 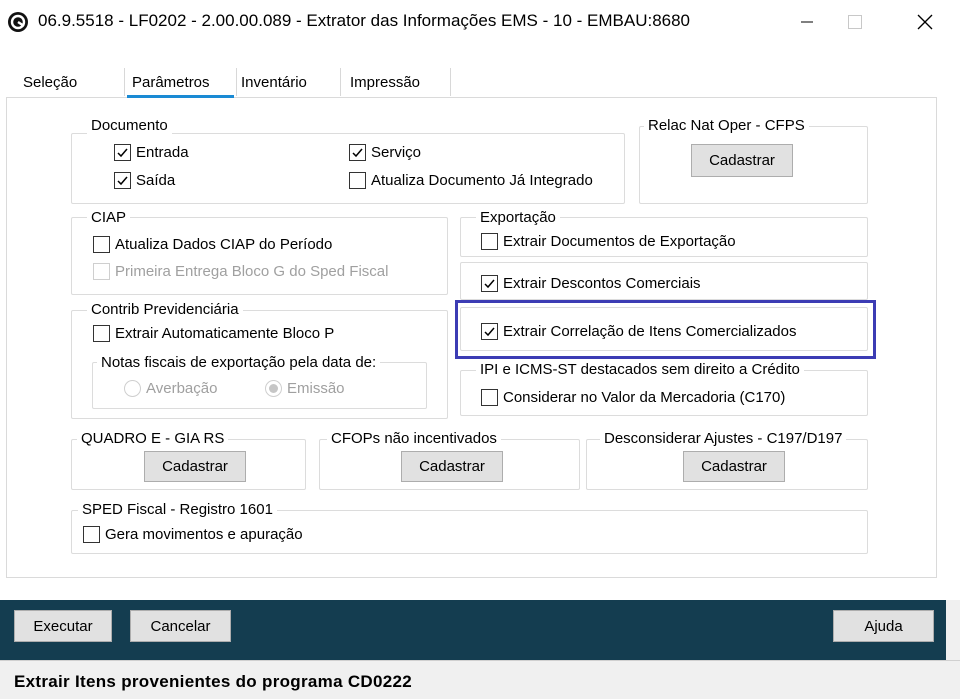 What do you see at coordinates (452, 466) in the screenshot?
I see `cfops-cadastrar-button: Cadastrar` at bounding box center [452, 466].